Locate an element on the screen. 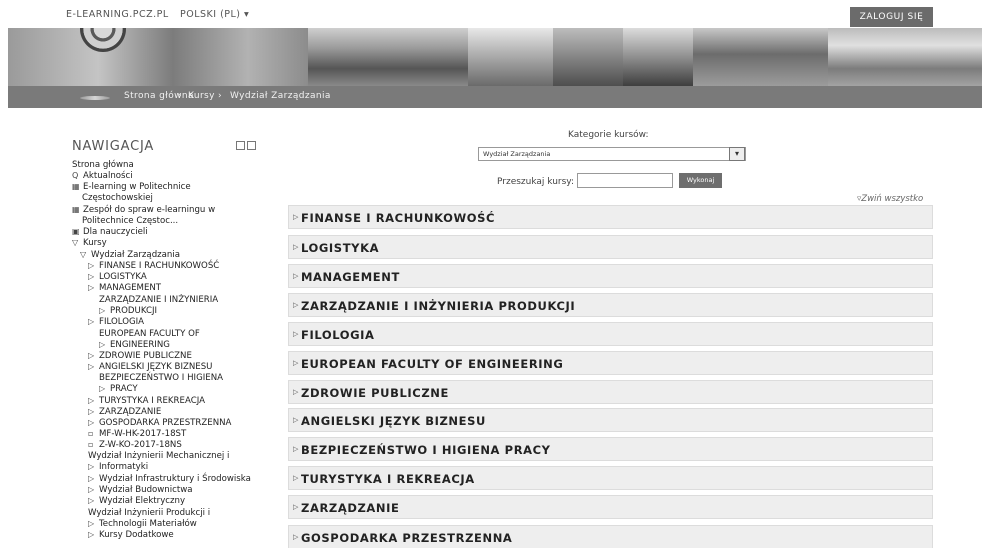  category-bar: ▷ ZDROWIE PUBLICZNE is located at coordinates (610, 392).